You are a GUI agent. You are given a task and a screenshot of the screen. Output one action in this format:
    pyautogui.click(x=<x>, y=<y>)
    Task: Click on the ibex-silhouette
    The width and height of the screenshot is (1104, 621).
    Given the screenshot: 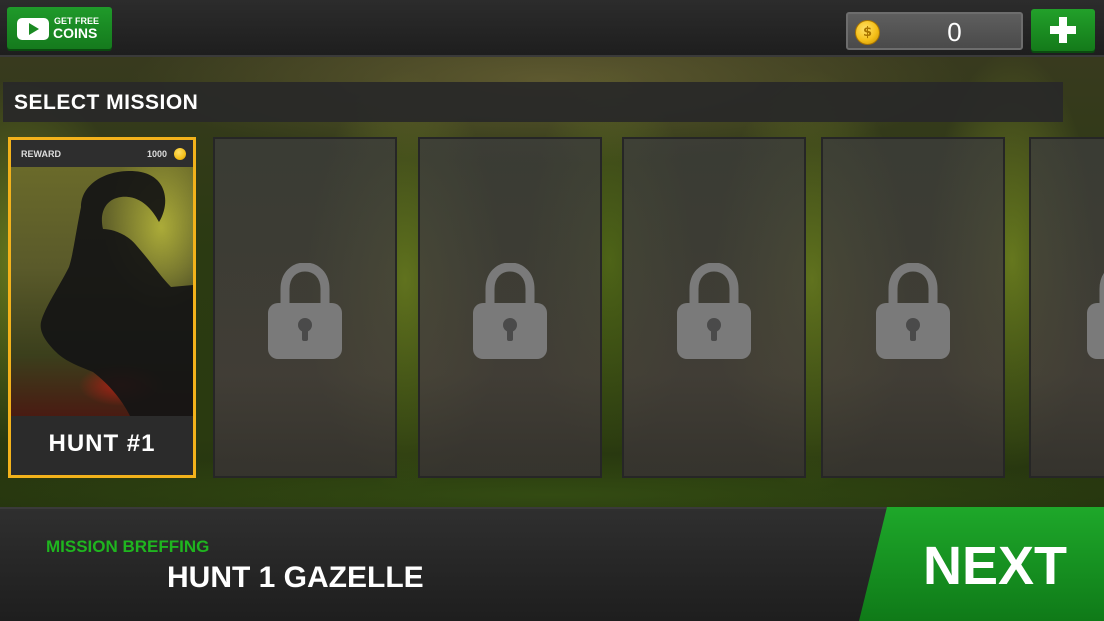 What is the action you would take?
    pyautogui.click(x=116, y=294)
    